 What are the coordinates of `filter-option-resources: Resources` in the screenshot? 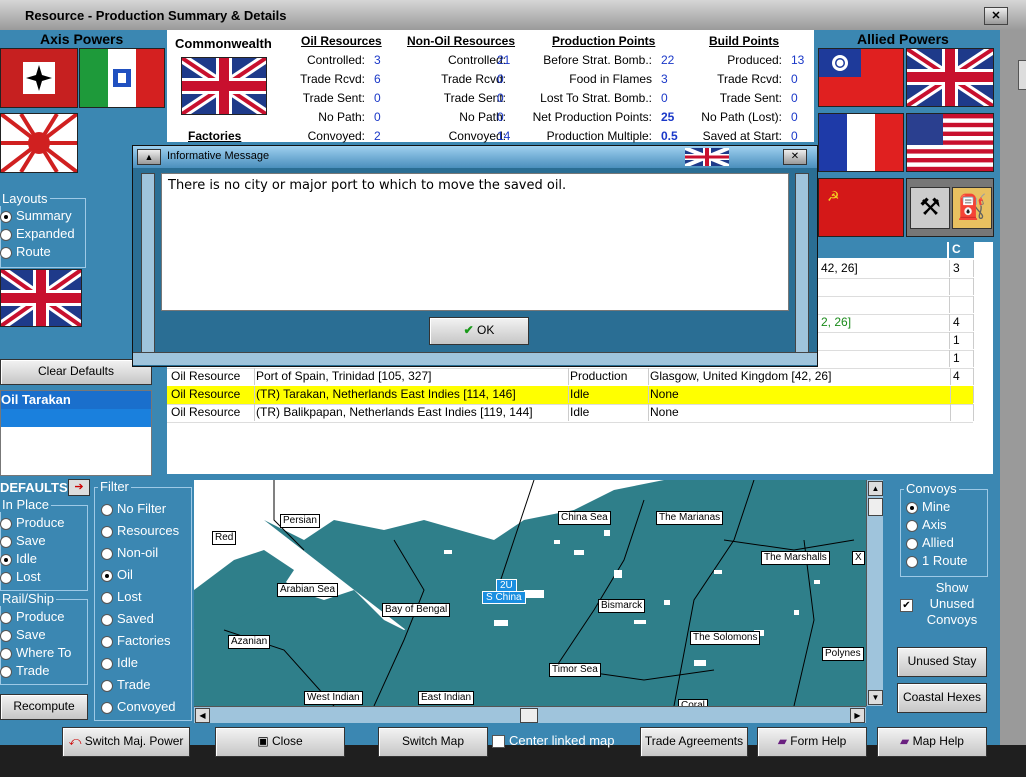 It's located at (140, 530).